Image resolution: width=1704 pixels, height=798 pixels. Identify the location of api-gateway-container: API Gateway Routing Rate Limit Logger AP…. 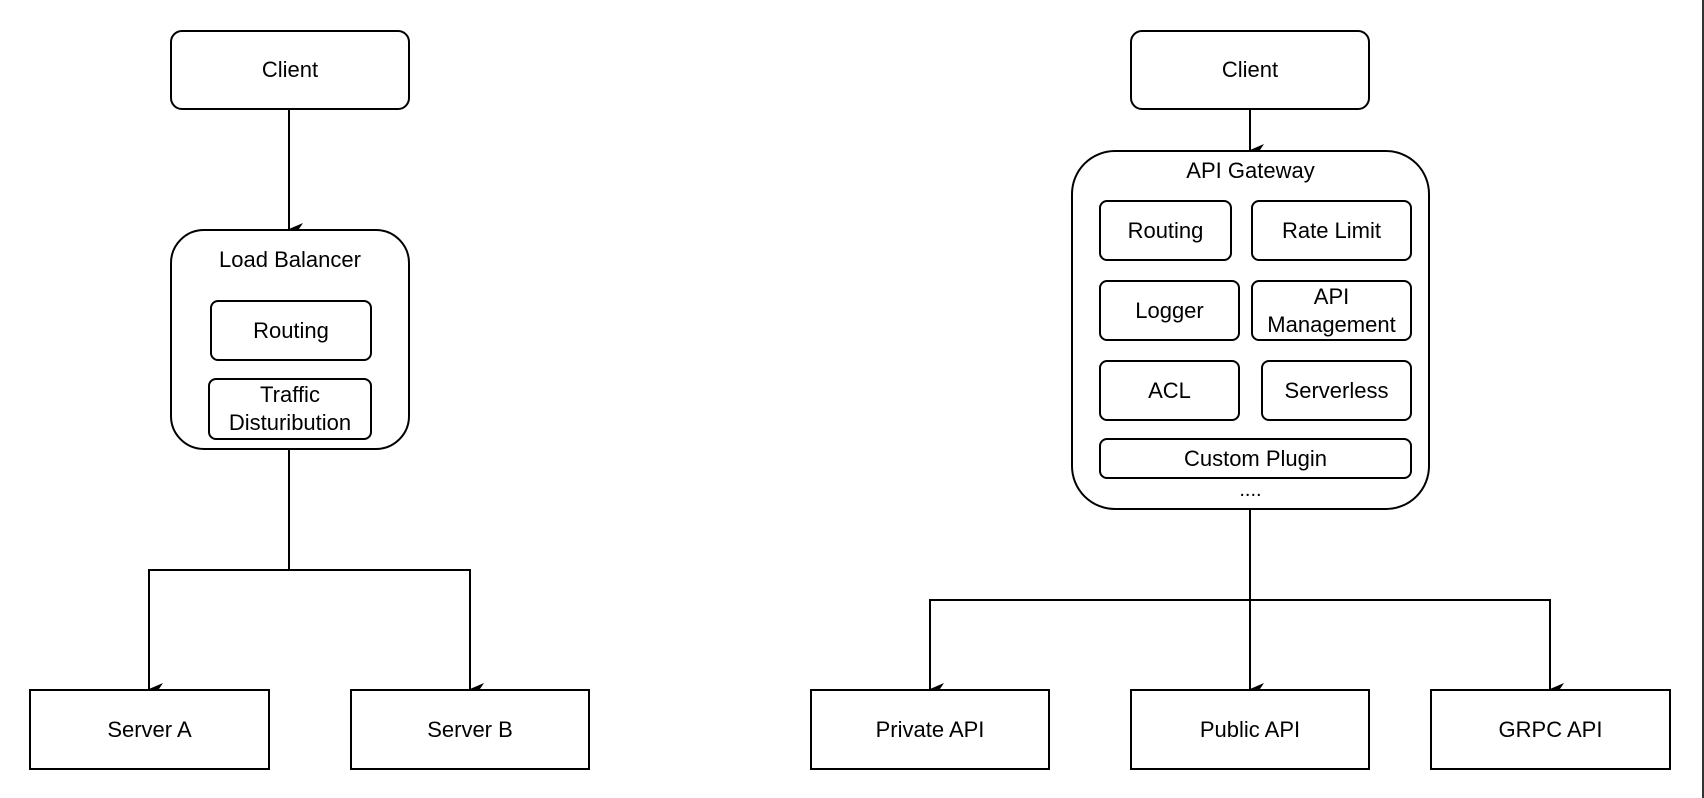
(1250, 330).